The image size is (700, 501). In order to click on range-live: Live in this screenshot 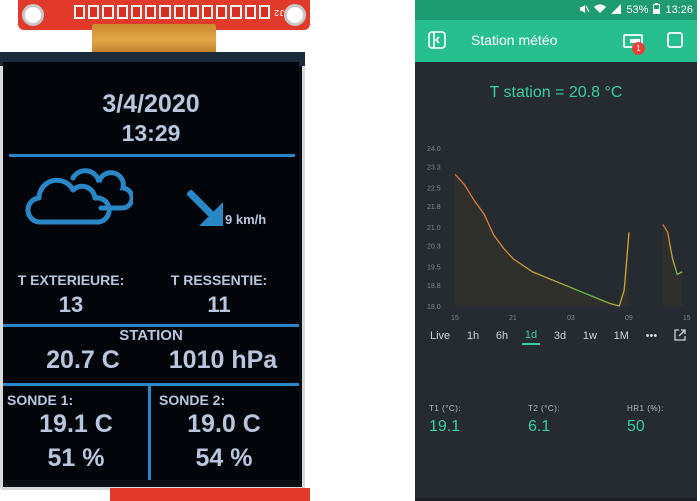, I will do `click(440, 336)`.